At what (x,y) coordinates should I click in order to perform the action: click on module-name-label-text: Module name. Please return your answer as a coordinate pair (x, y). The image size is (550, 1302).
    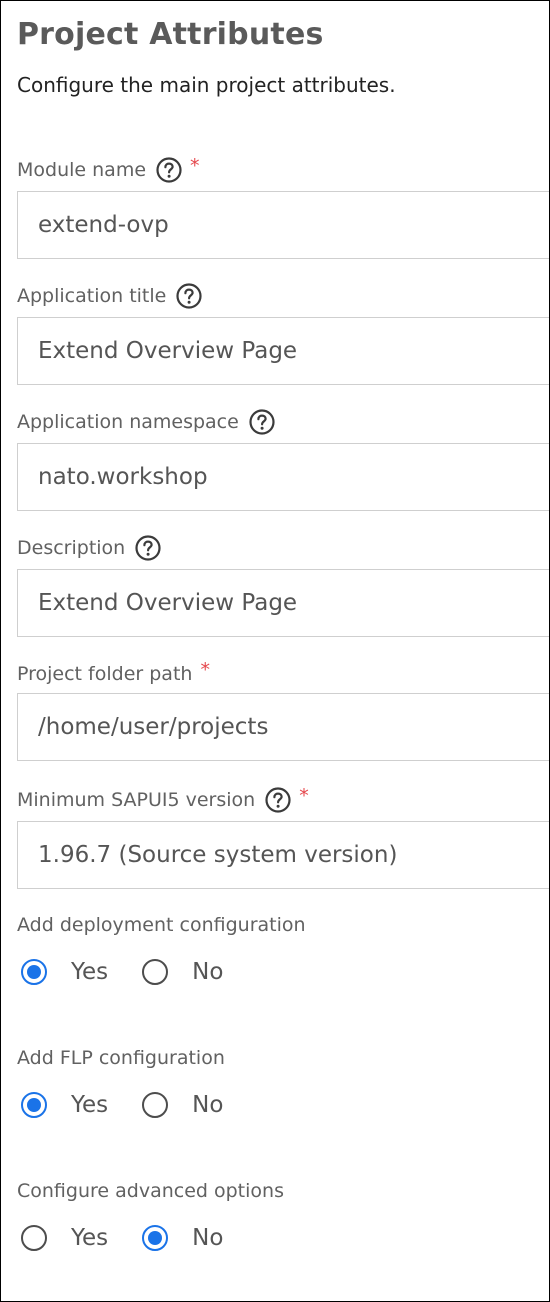
    Looking at the image, I should click on (82, 170).